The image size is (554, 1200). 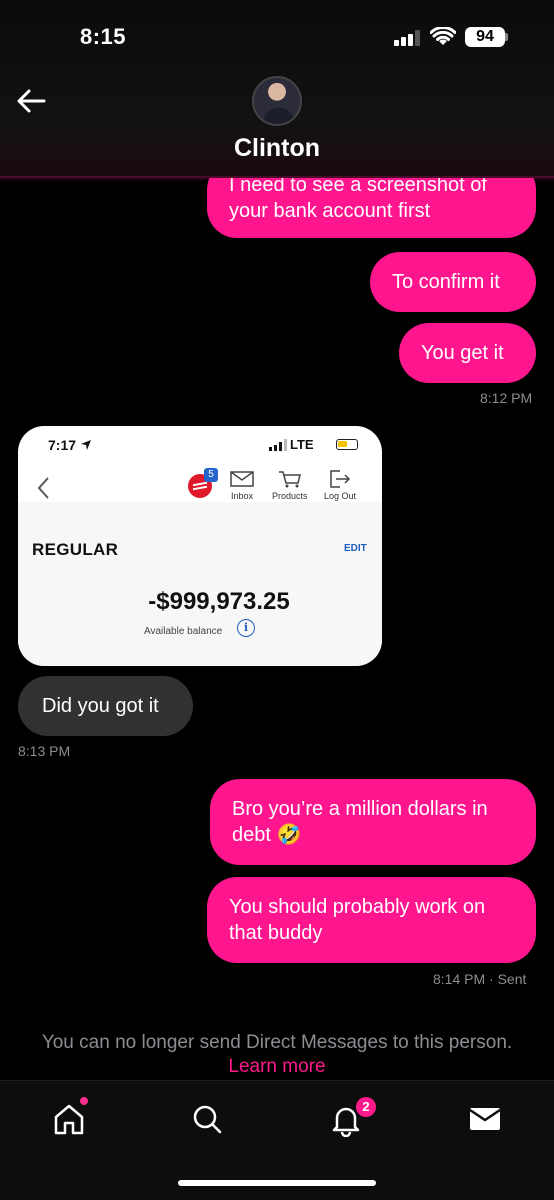 What do you see at coordinates (69, 1119) in the screenshot?
I see `home-icon` at bounding box center [69, 1119].